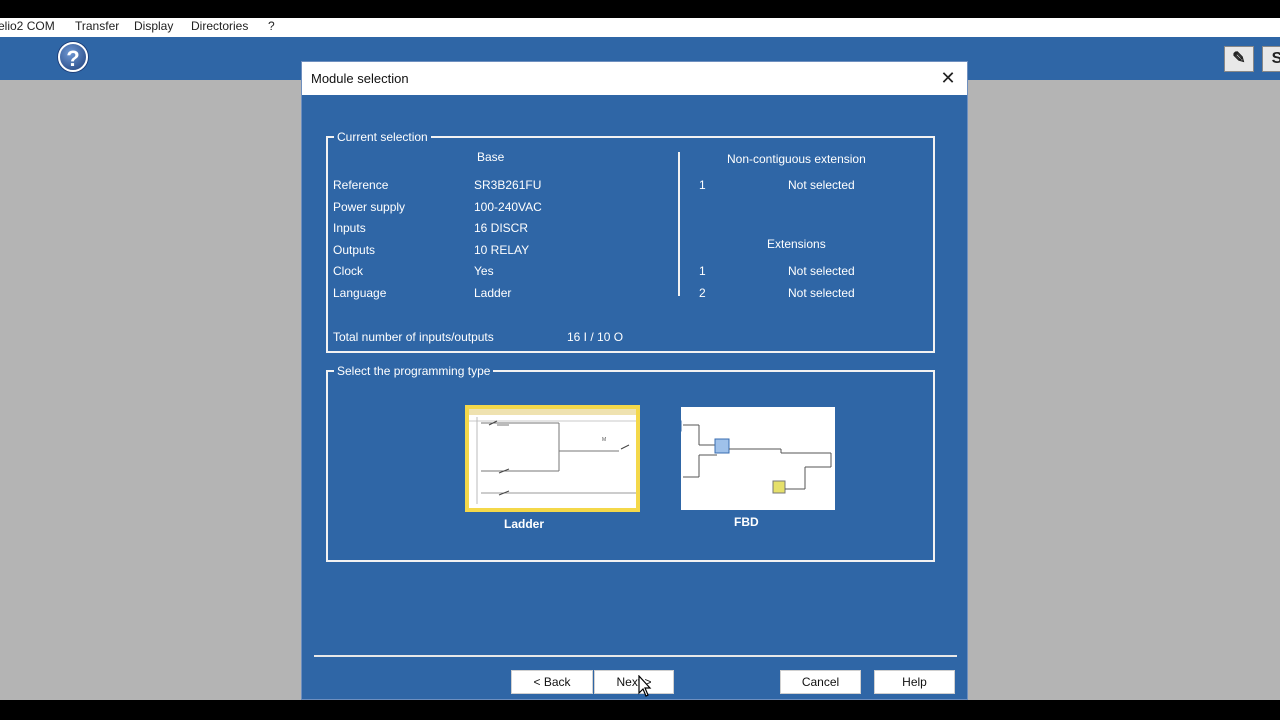 The image size is (1280, 720). Describe the element at coordinates (820, 682) in the screenshot. I see `cancel-button: Cancel` at that location.